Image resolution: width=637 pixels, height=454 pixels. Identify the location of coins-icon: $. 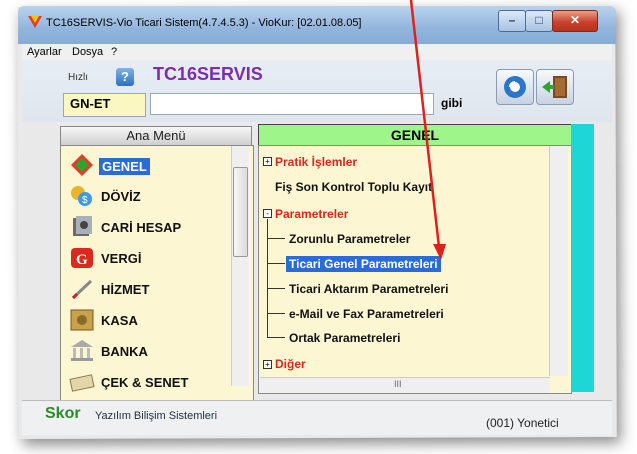
(81, 196).